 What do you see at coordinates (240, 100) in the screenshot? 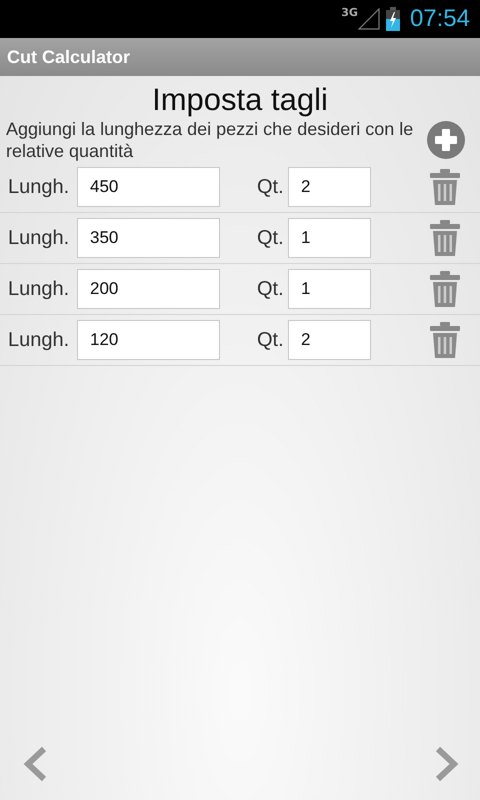
I see `page-heading: Imposta tagli` at bounding box center [240, 100].